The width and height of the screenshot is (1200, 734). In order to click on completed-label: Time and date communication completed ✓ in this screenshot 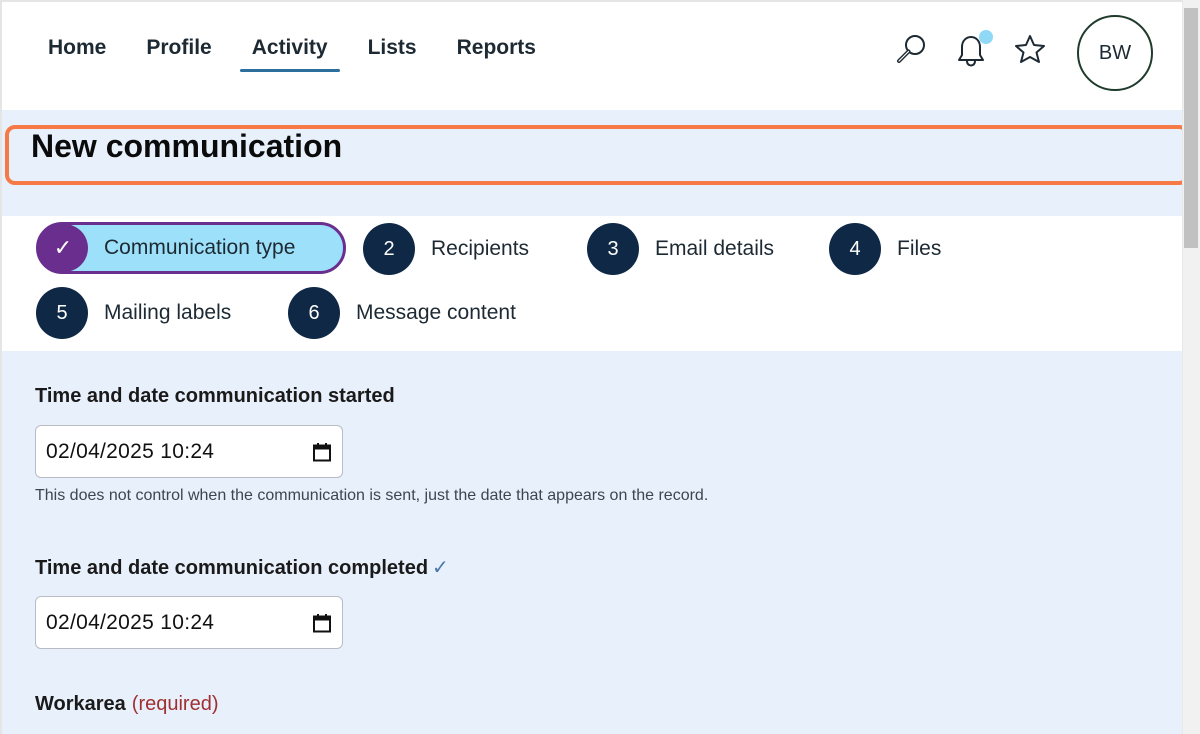, I will do `click(242, 567)`.